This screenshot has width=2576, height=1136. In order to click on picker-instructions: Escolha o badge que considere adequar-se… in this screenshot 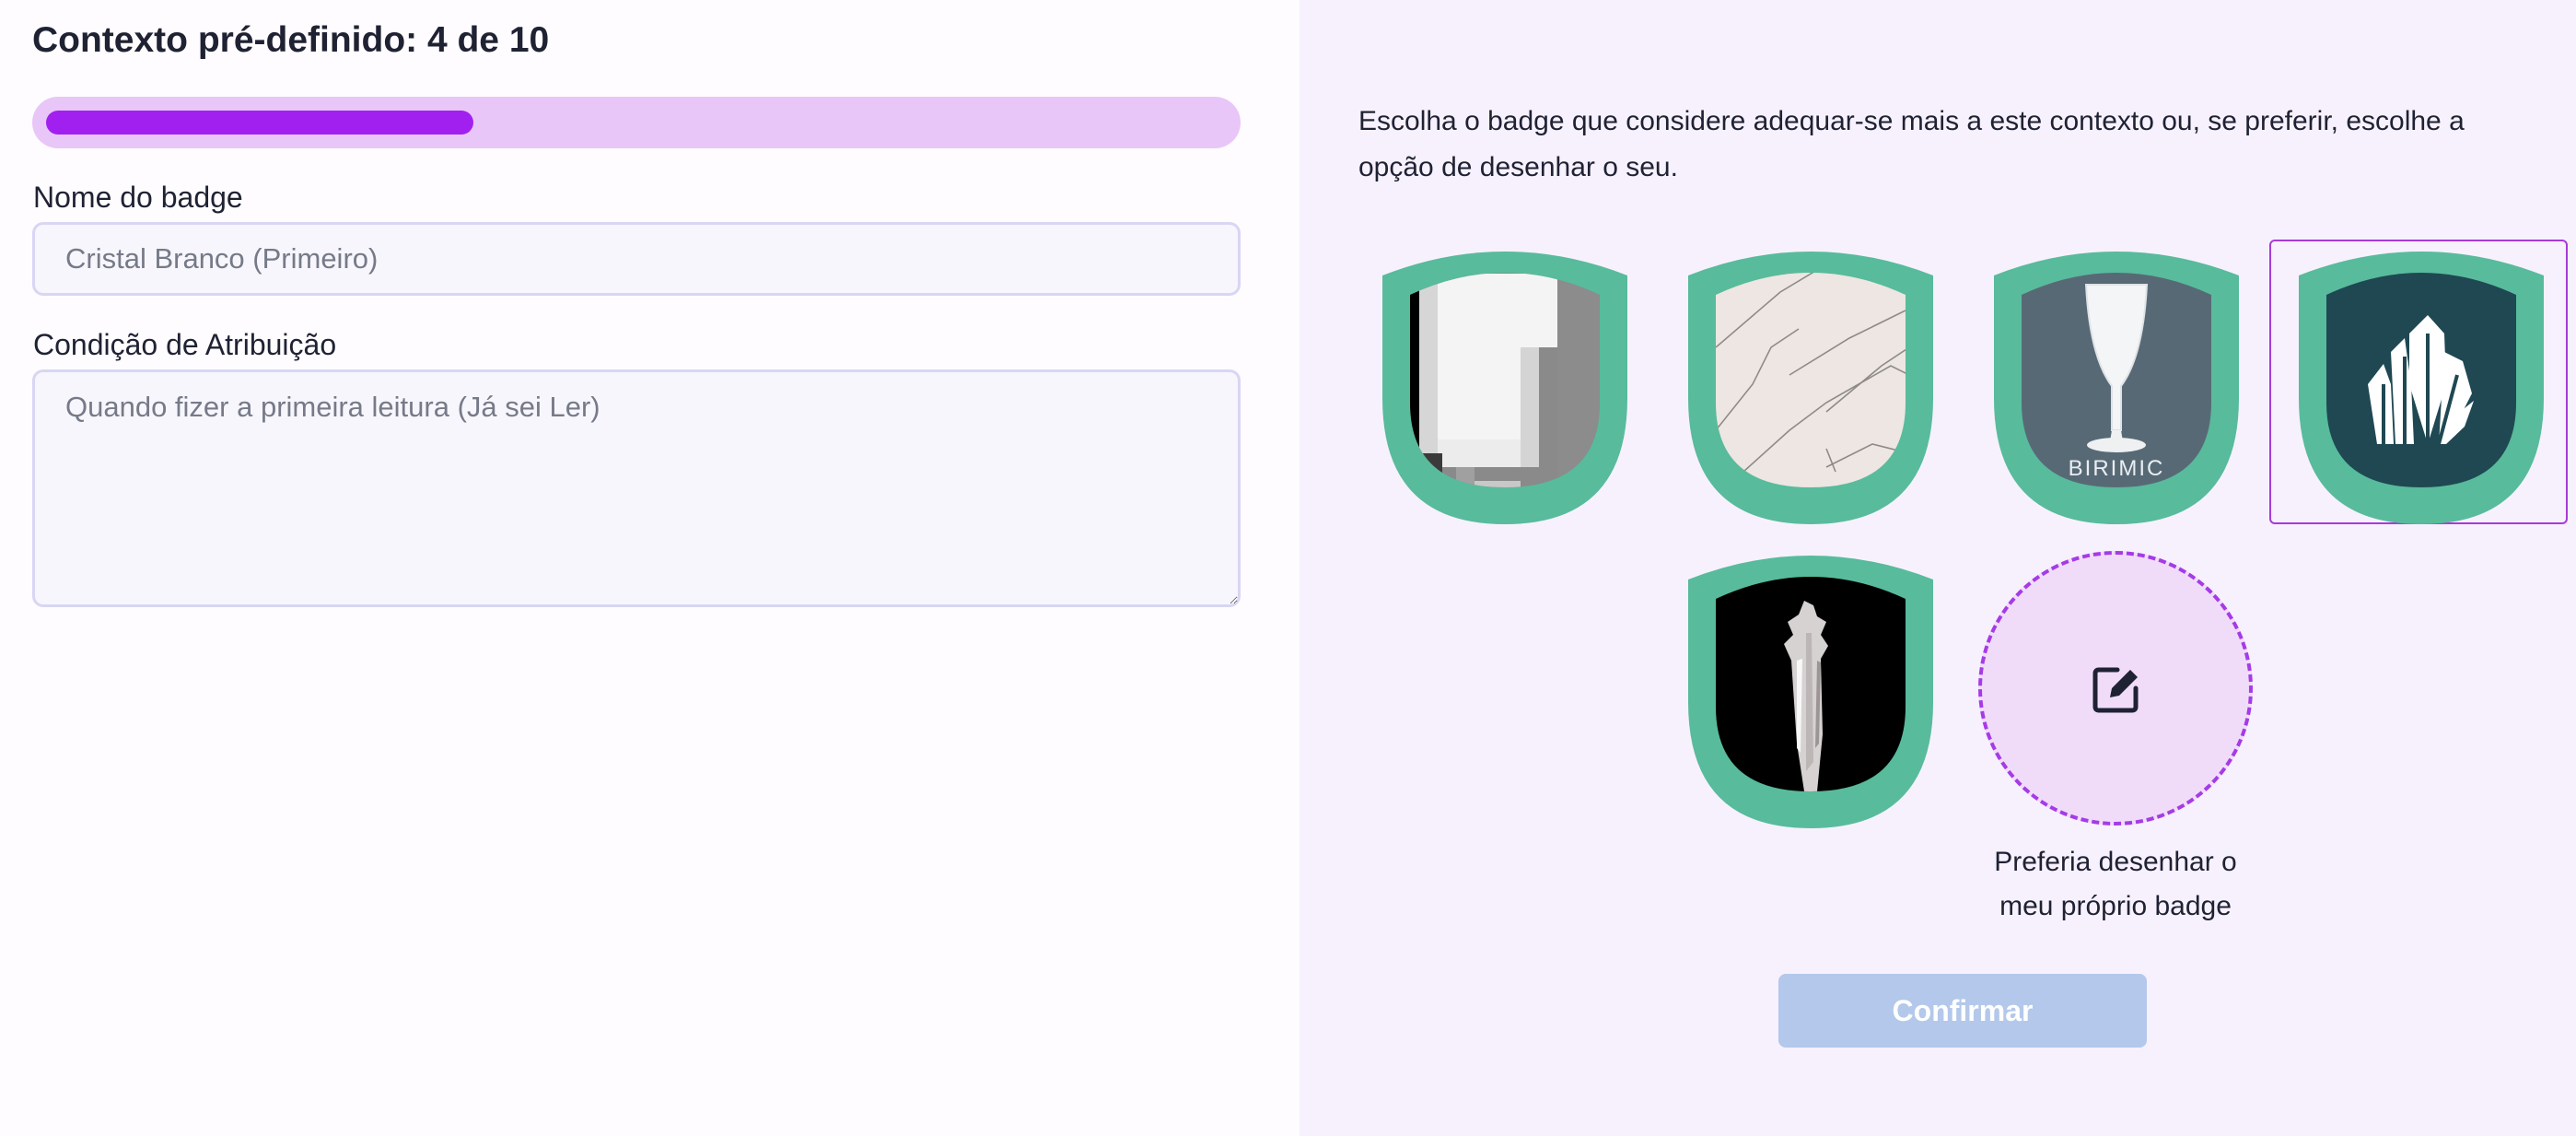, I will do `click(1911, 144)`.